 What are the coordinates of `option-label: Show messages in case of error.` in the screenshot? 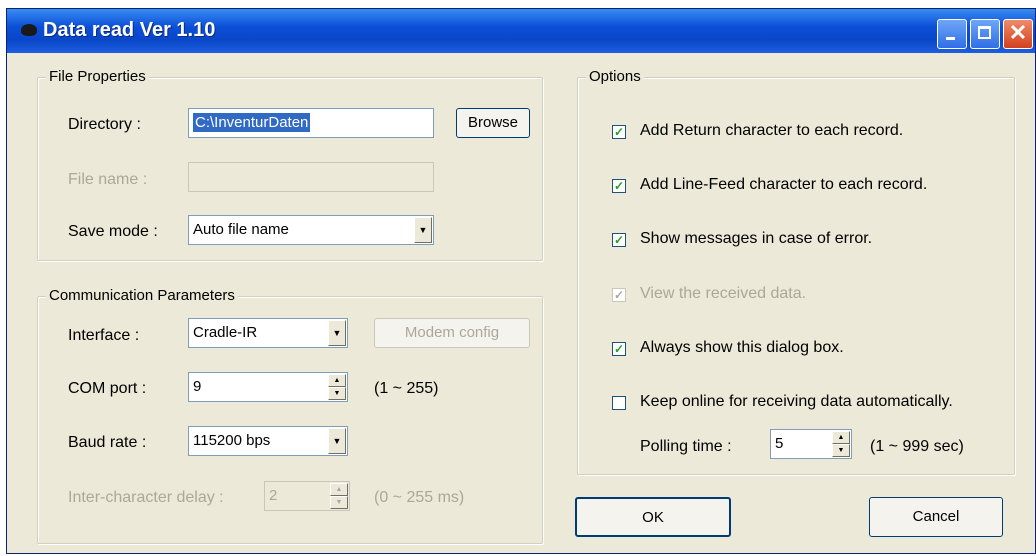 It's located at (756, 238).